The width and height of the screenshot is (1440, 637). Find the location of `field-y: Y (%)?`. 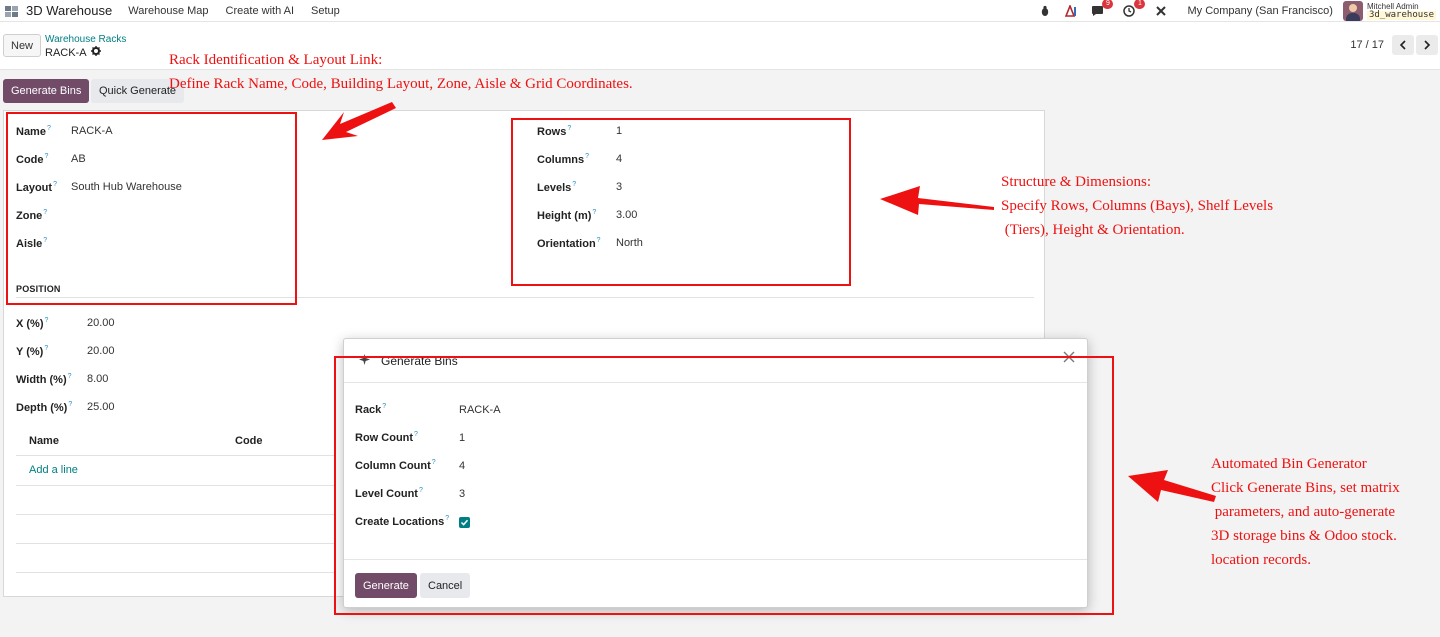

field-y: Y (%)? is located at coordinates (32, 351).